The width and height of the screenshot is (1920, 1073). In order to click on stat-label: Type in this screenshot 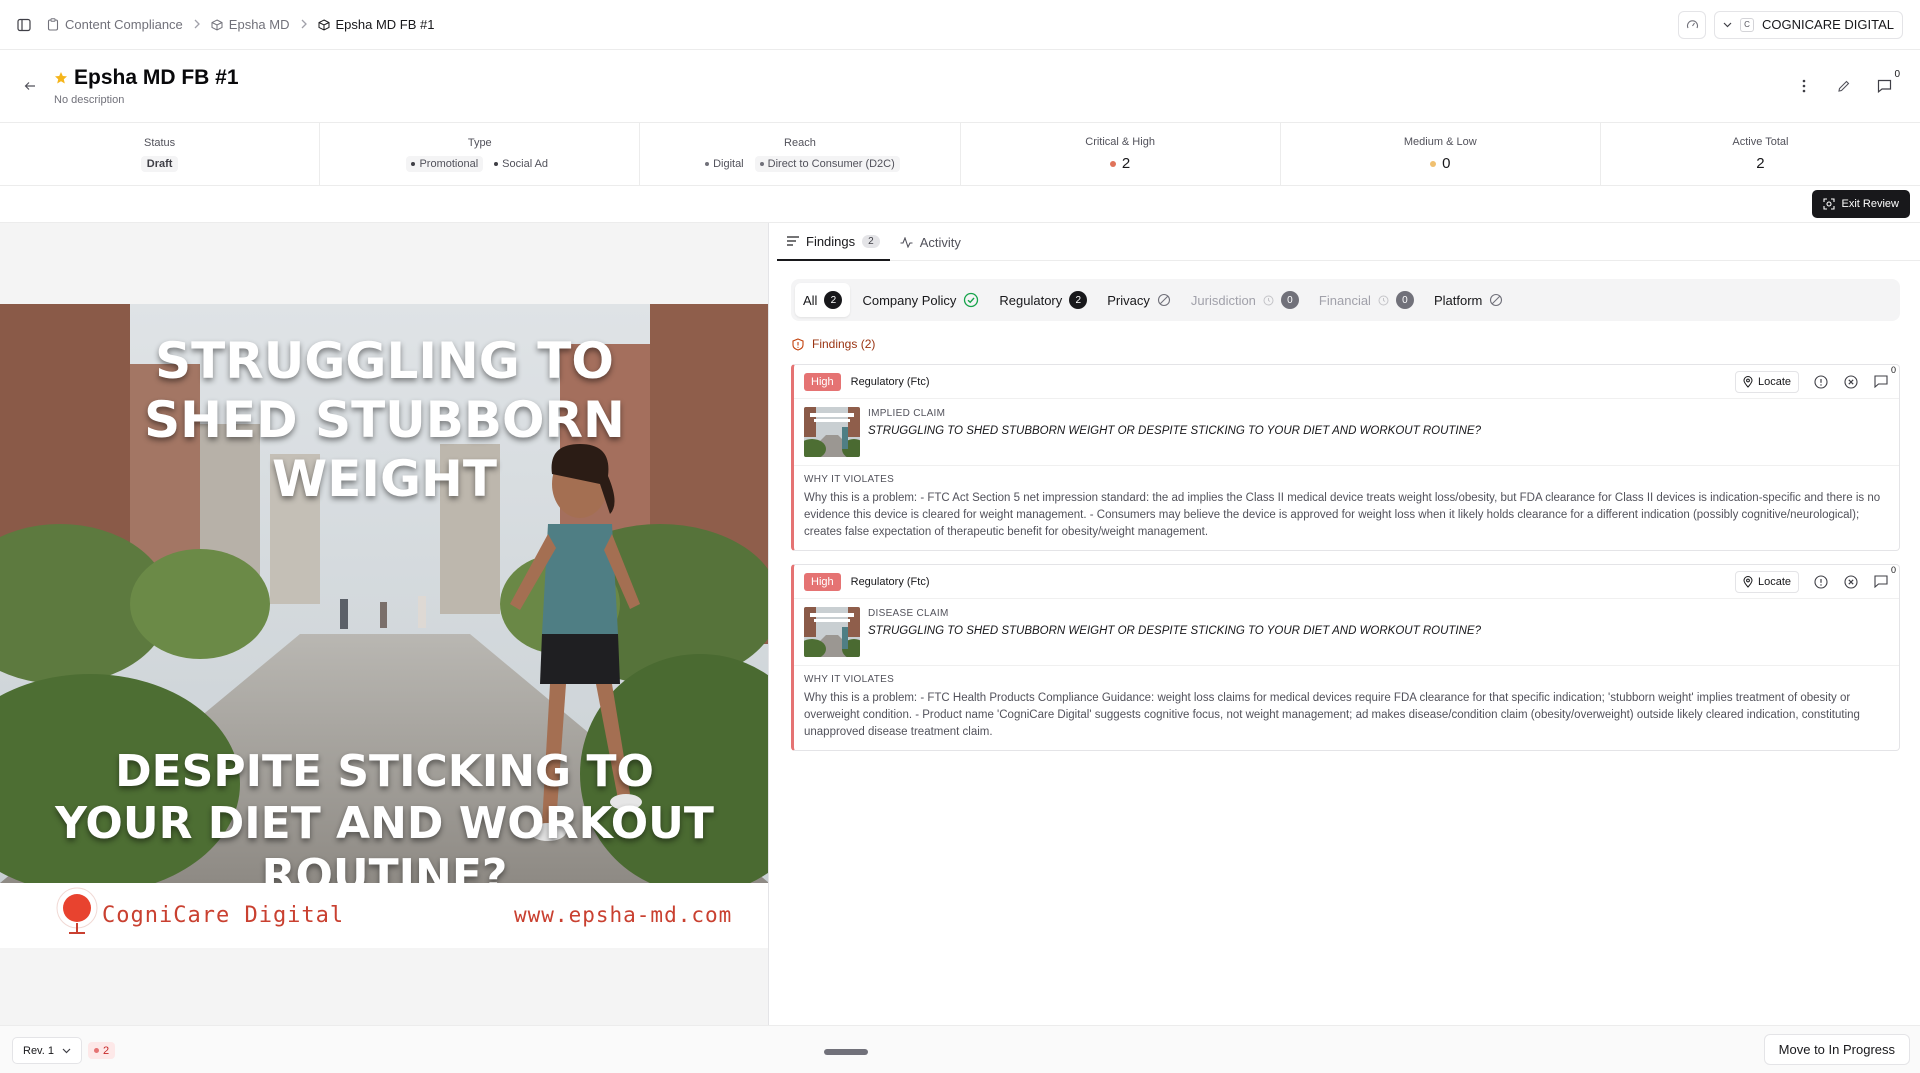, I will do `click(479, 142)`.